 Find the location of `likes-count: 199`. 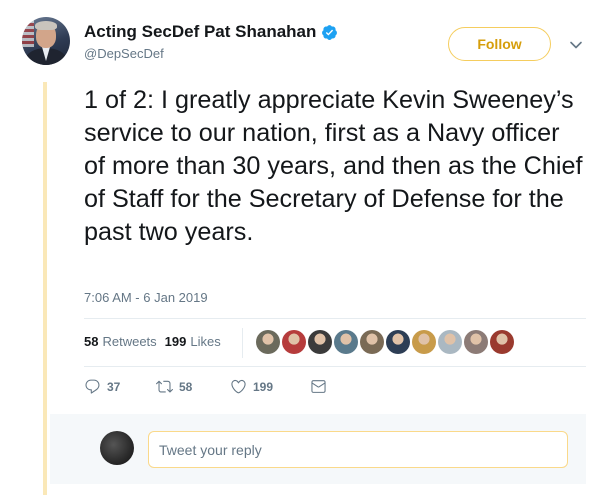

likes-count: 199 is located at coordinates (175, 341).